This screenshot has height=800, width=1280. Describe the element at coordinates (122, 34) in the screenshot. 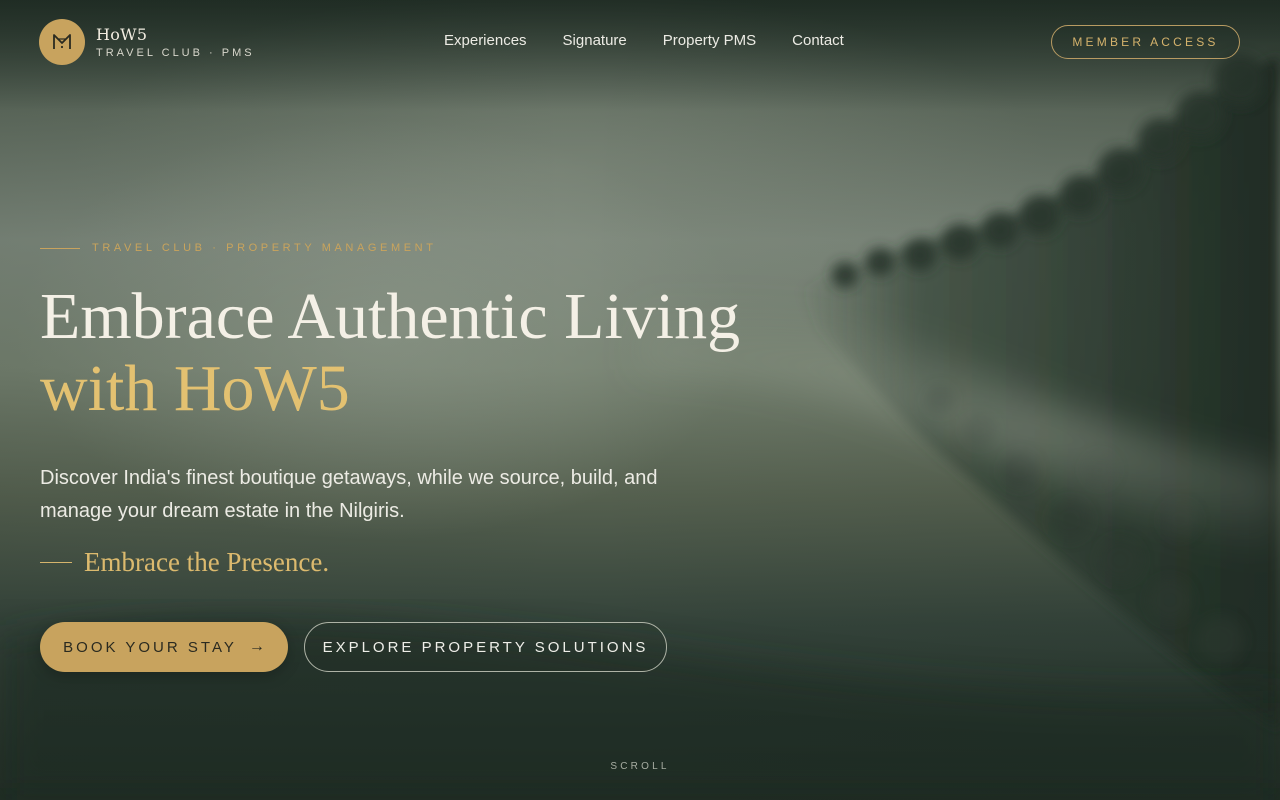

I see `brand-name: HoW5` at that location.